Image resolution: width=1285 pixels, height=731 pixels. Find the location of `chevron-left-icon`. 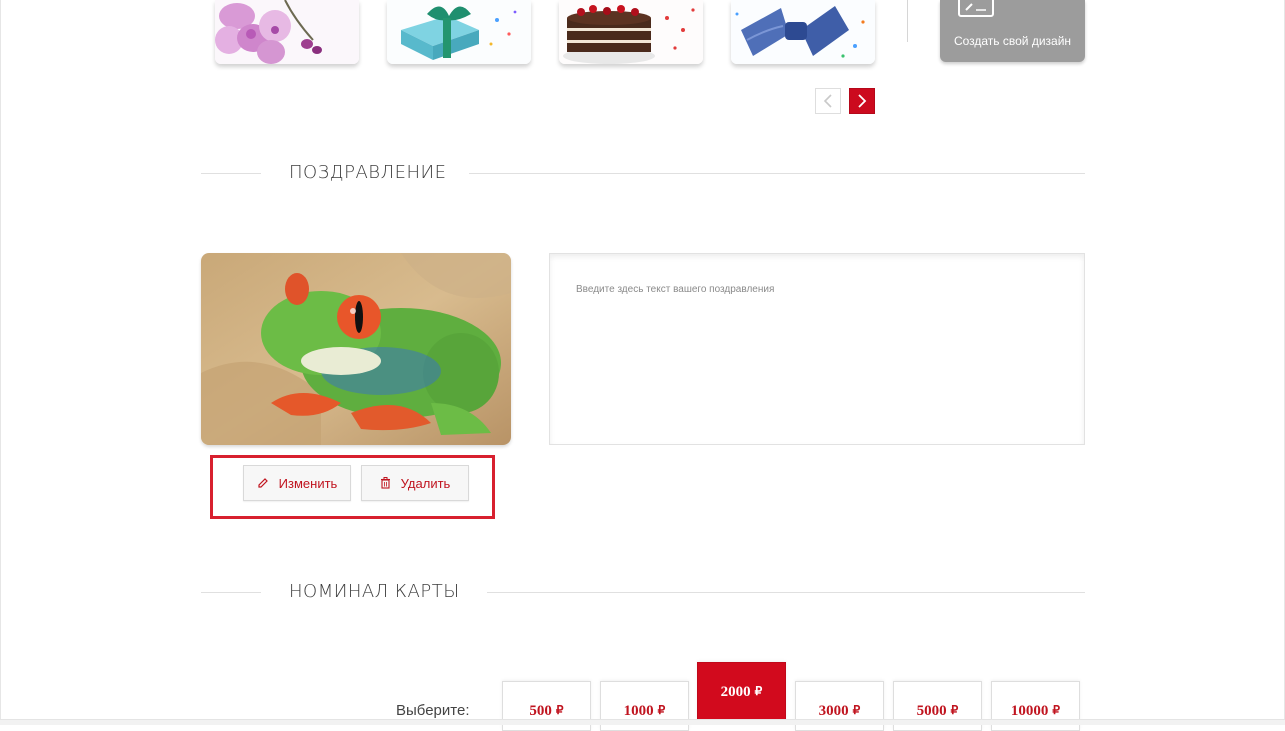

chevron-left-icon is located at coordinates (827, 101).